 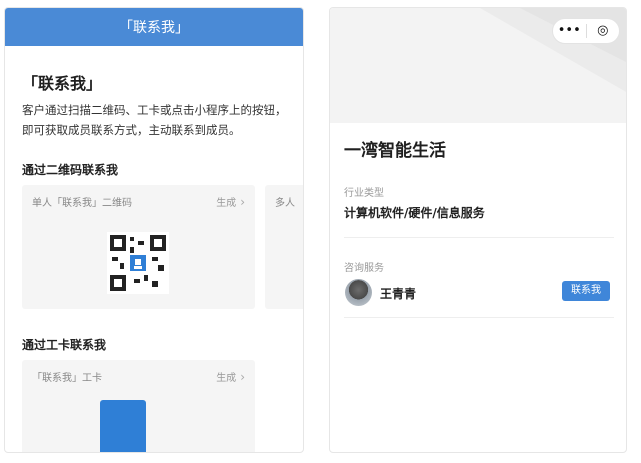 I want to click on header-bar: 「联系我」, so click(x=154, y=27).